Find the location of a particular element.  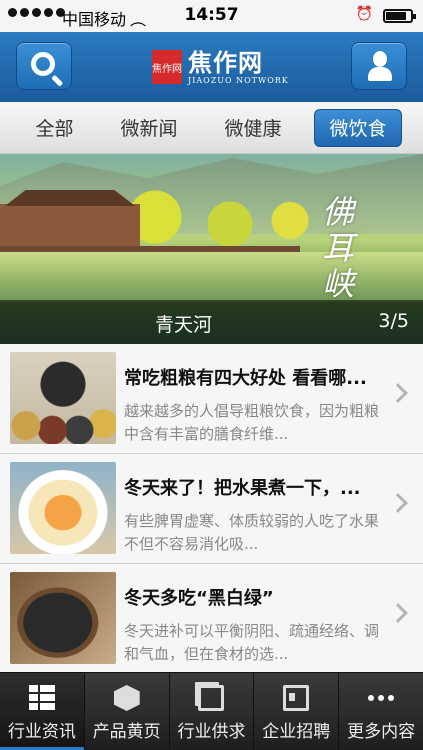

nav-label: 更多内容 is located at coordinates (381, 732).